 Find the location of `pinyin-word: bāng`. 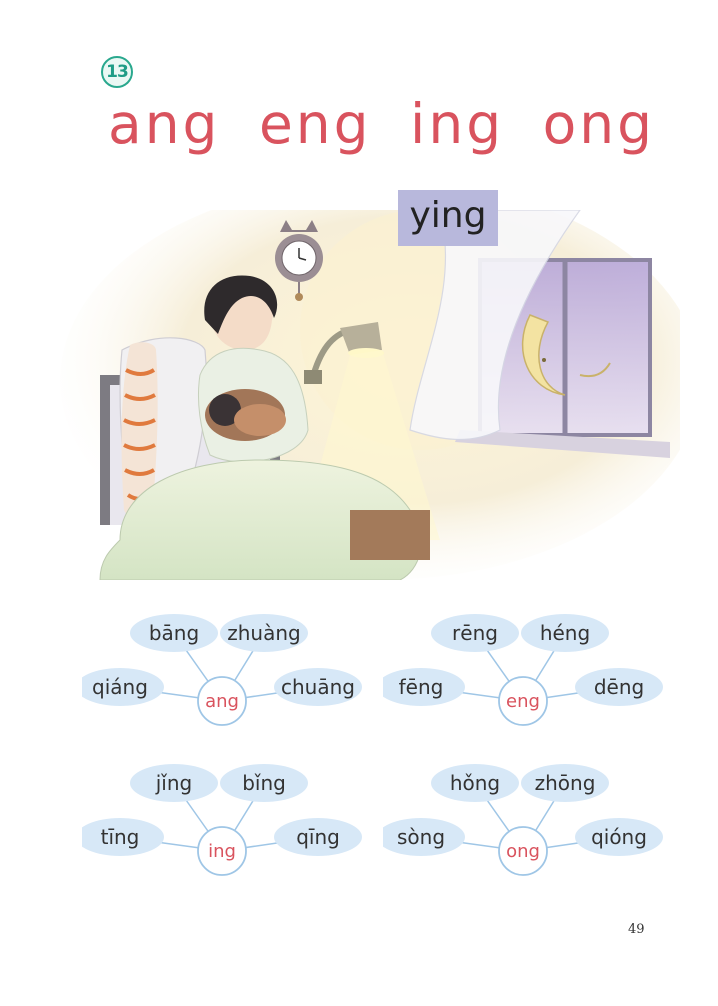

pinyin-word: bāng is located at coordinates (174, 633).